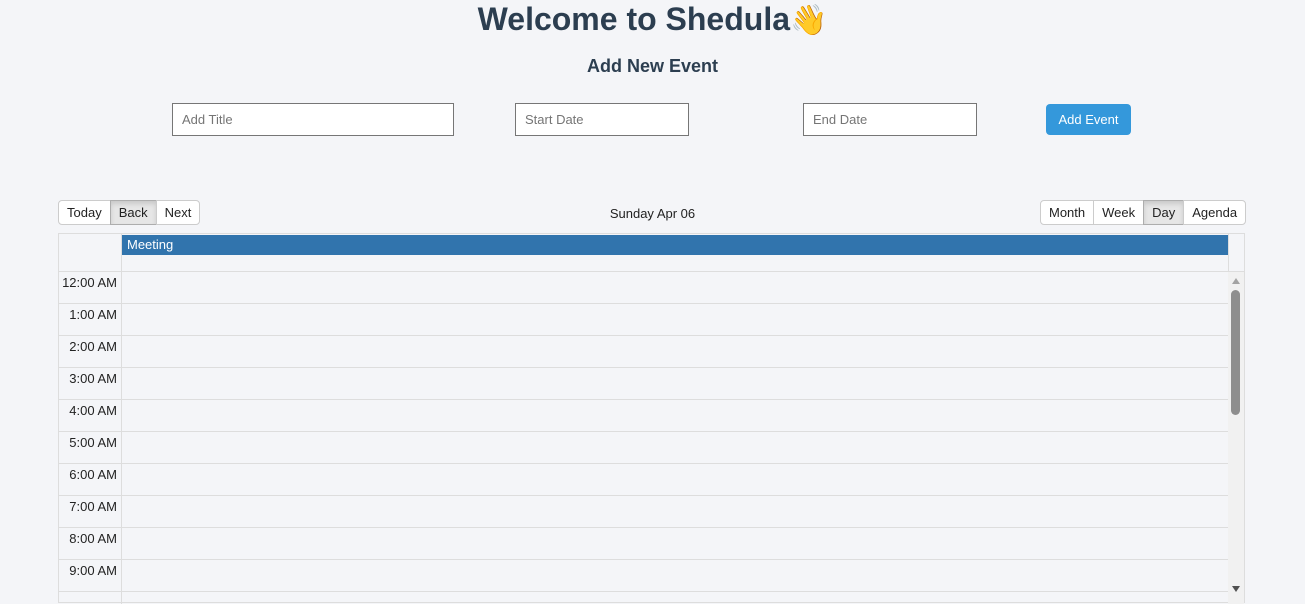  Describe the element at coordinates (93, 442) in the screenshot. I see `time-label: 5:00 AM` at that location.